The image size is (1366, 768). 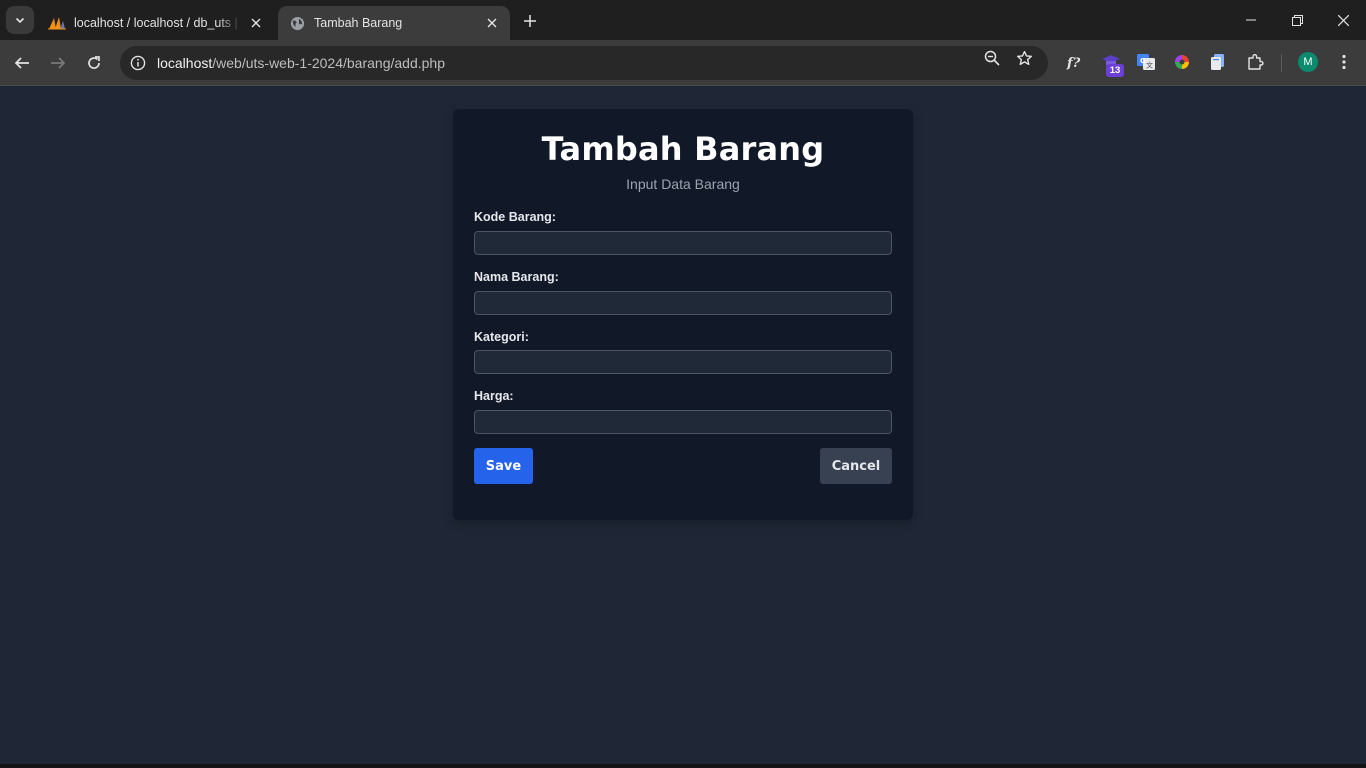 I want to click on close-window-button, so click(x=1343, y=20).